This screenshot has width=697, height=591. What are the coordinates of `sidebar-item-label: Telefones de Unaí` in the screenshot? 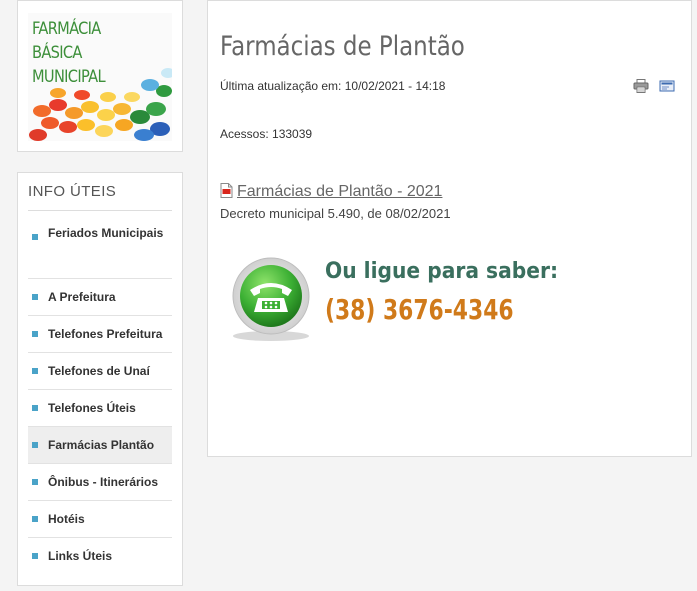 It's located at (99, 371).